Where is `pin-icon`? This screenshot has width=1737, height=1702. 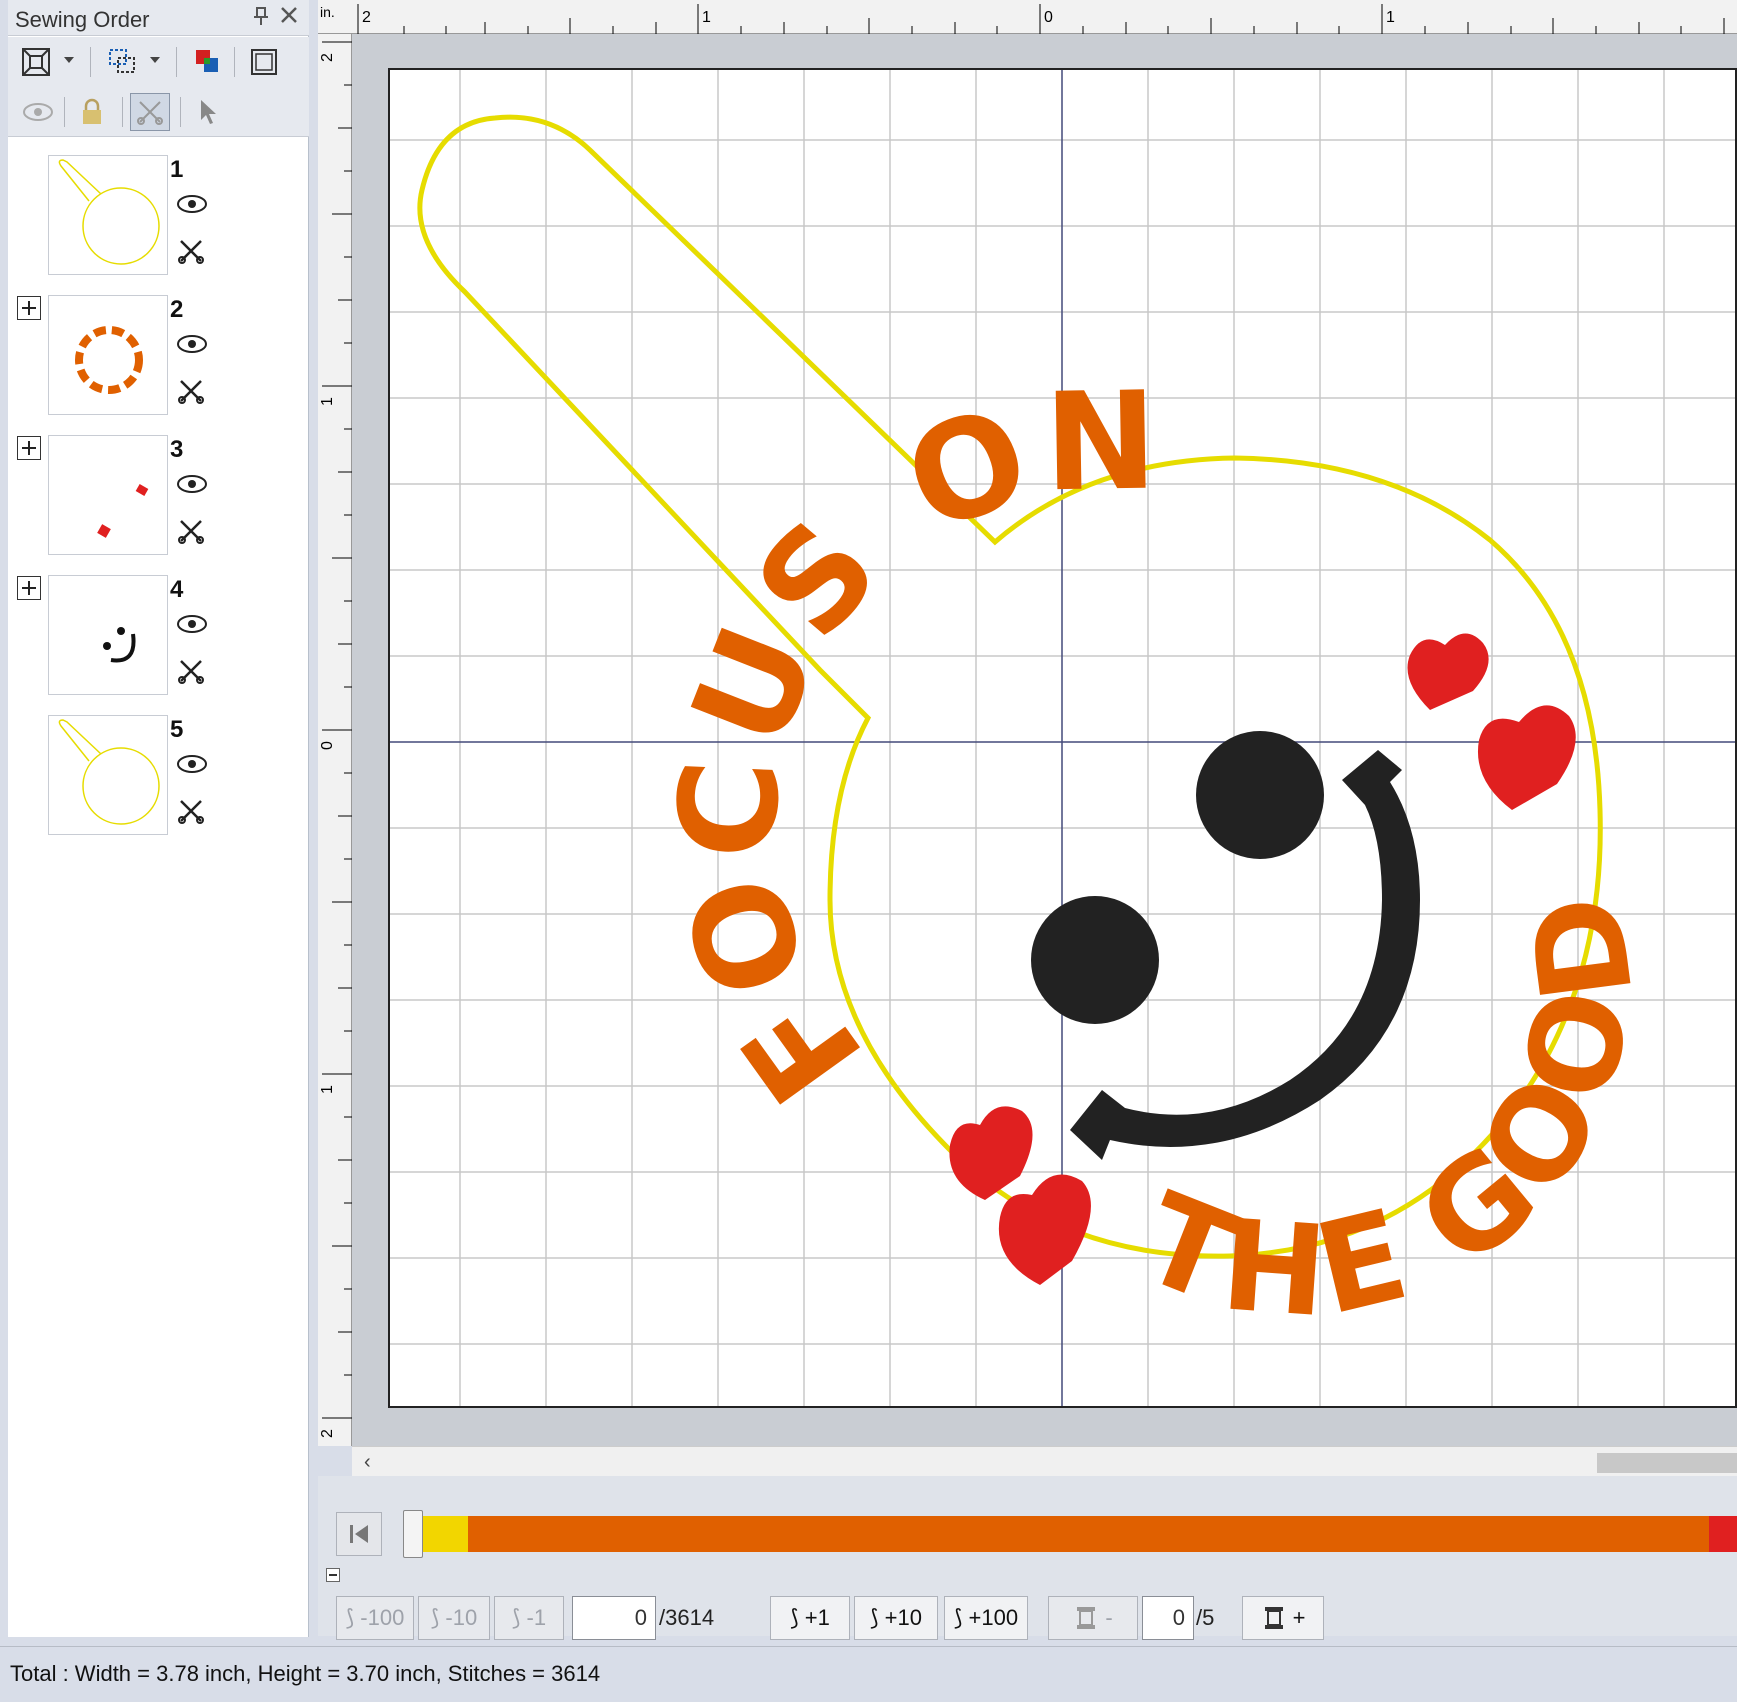
pin-icon is located at coordinates (261, 19).